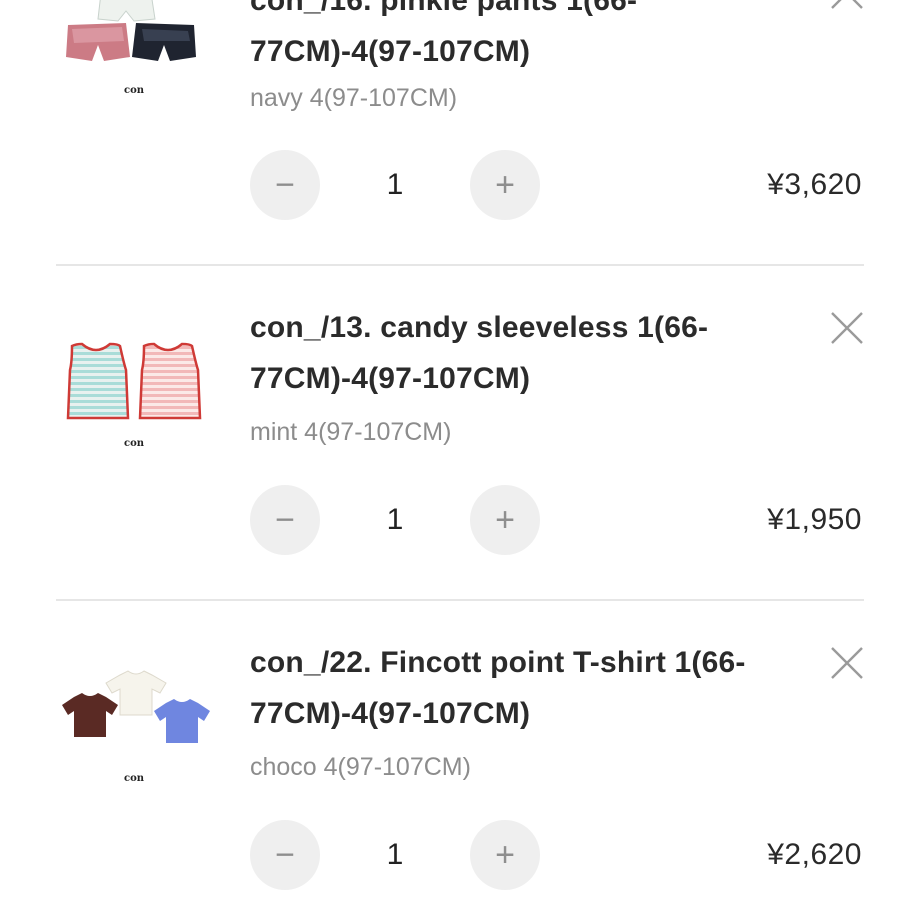  Describe the element at coordinates (131, 48) in the screenshot. I see `shorts-image: con` at that location.